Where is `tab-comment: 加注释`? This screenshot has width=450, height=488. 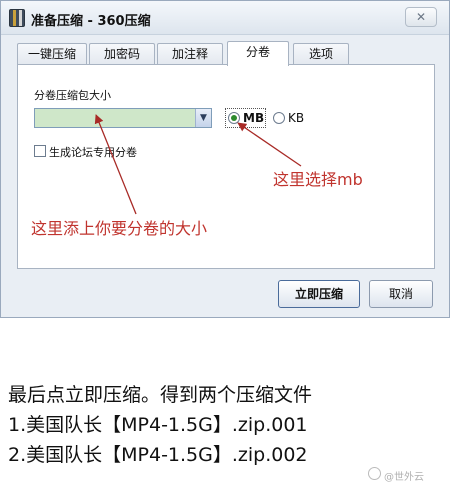 tab-comment: 加注释 is located at coordinates (190, 54).